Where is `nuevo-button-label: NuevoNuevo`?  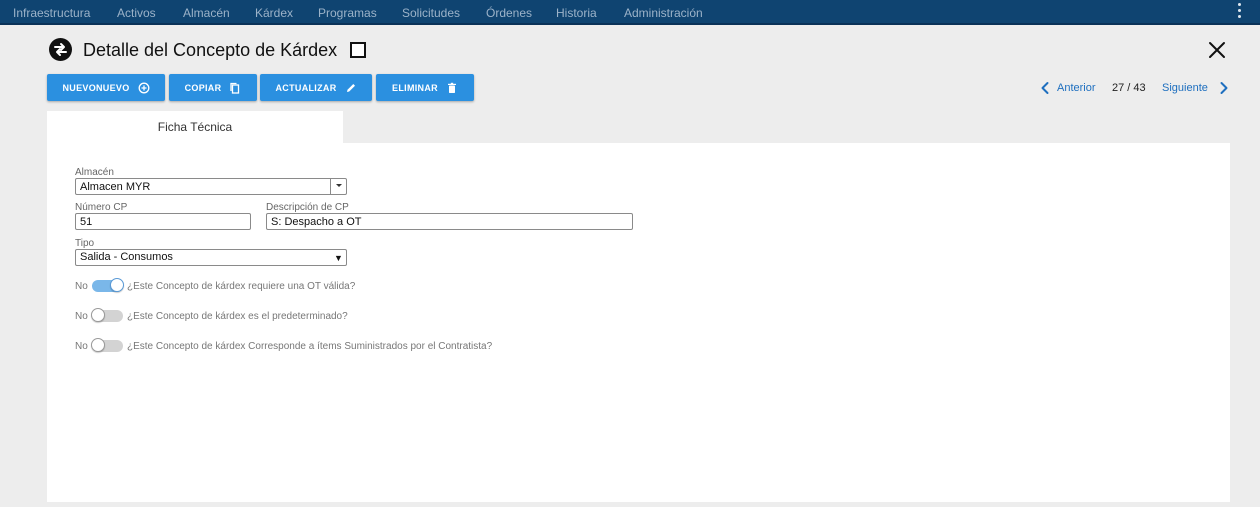 nuevo-button-label: NuevoNuevo is located at coordinates (96, 87).